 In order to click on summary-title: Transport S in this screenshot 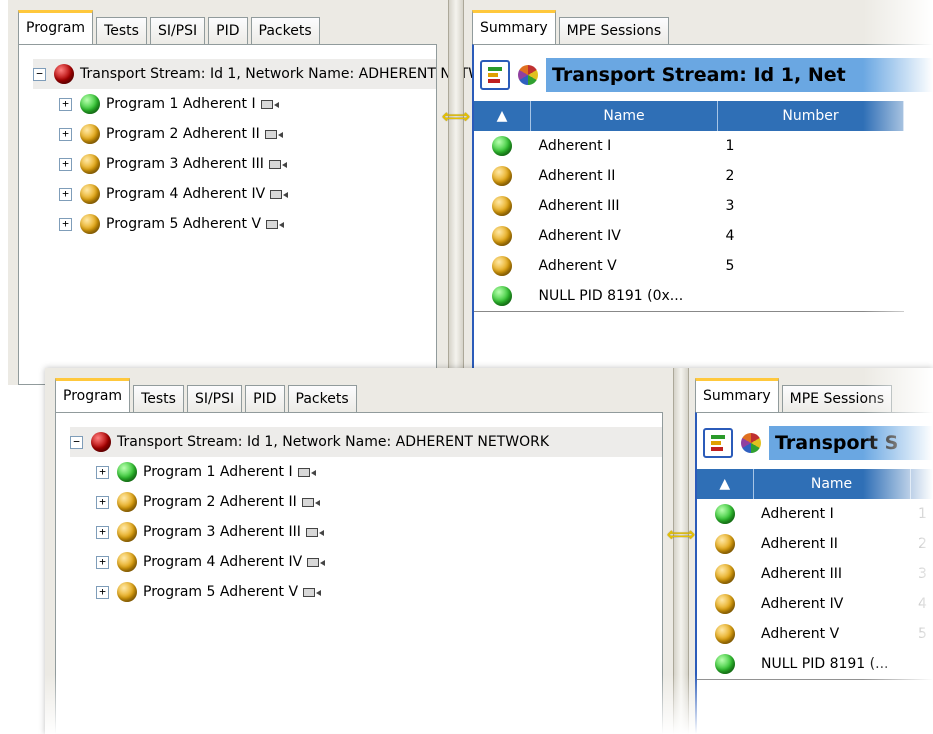, I will do `click(850, 443)`.